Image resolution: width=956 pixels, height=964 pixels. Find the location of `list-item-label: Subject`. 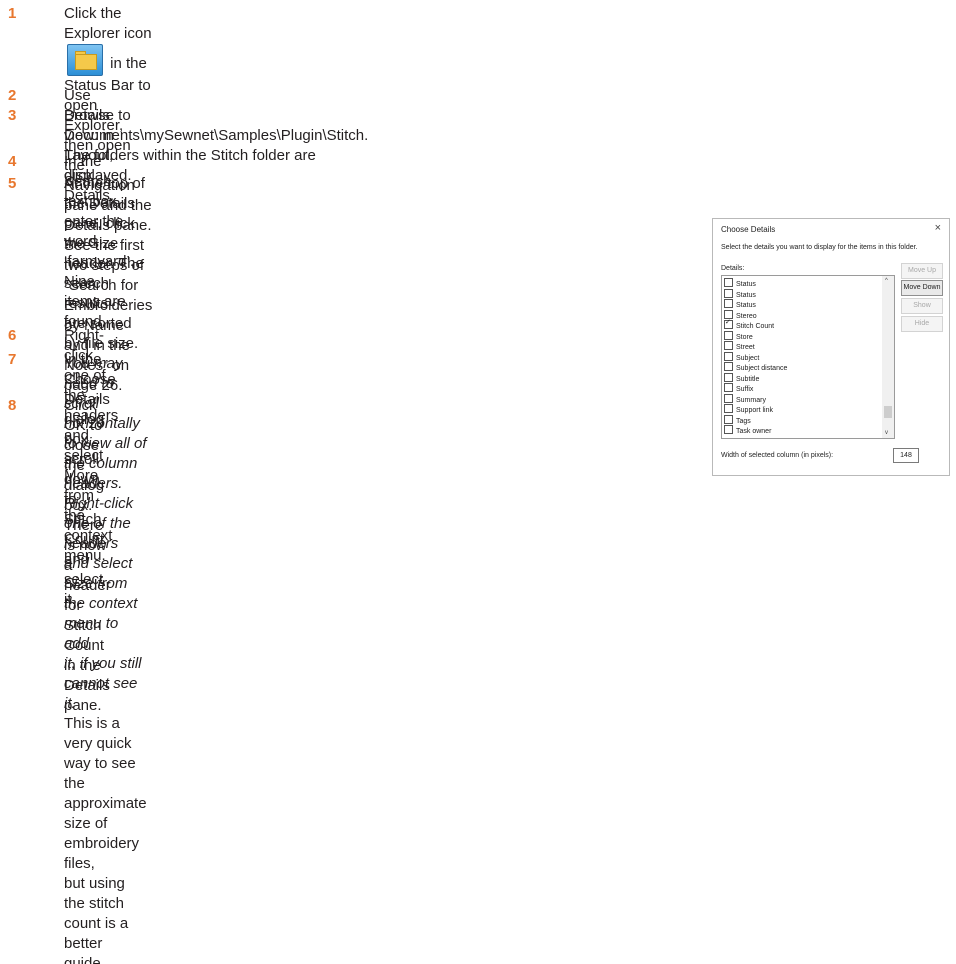

list-item-label: Subject is located at coordinates (748, 358).